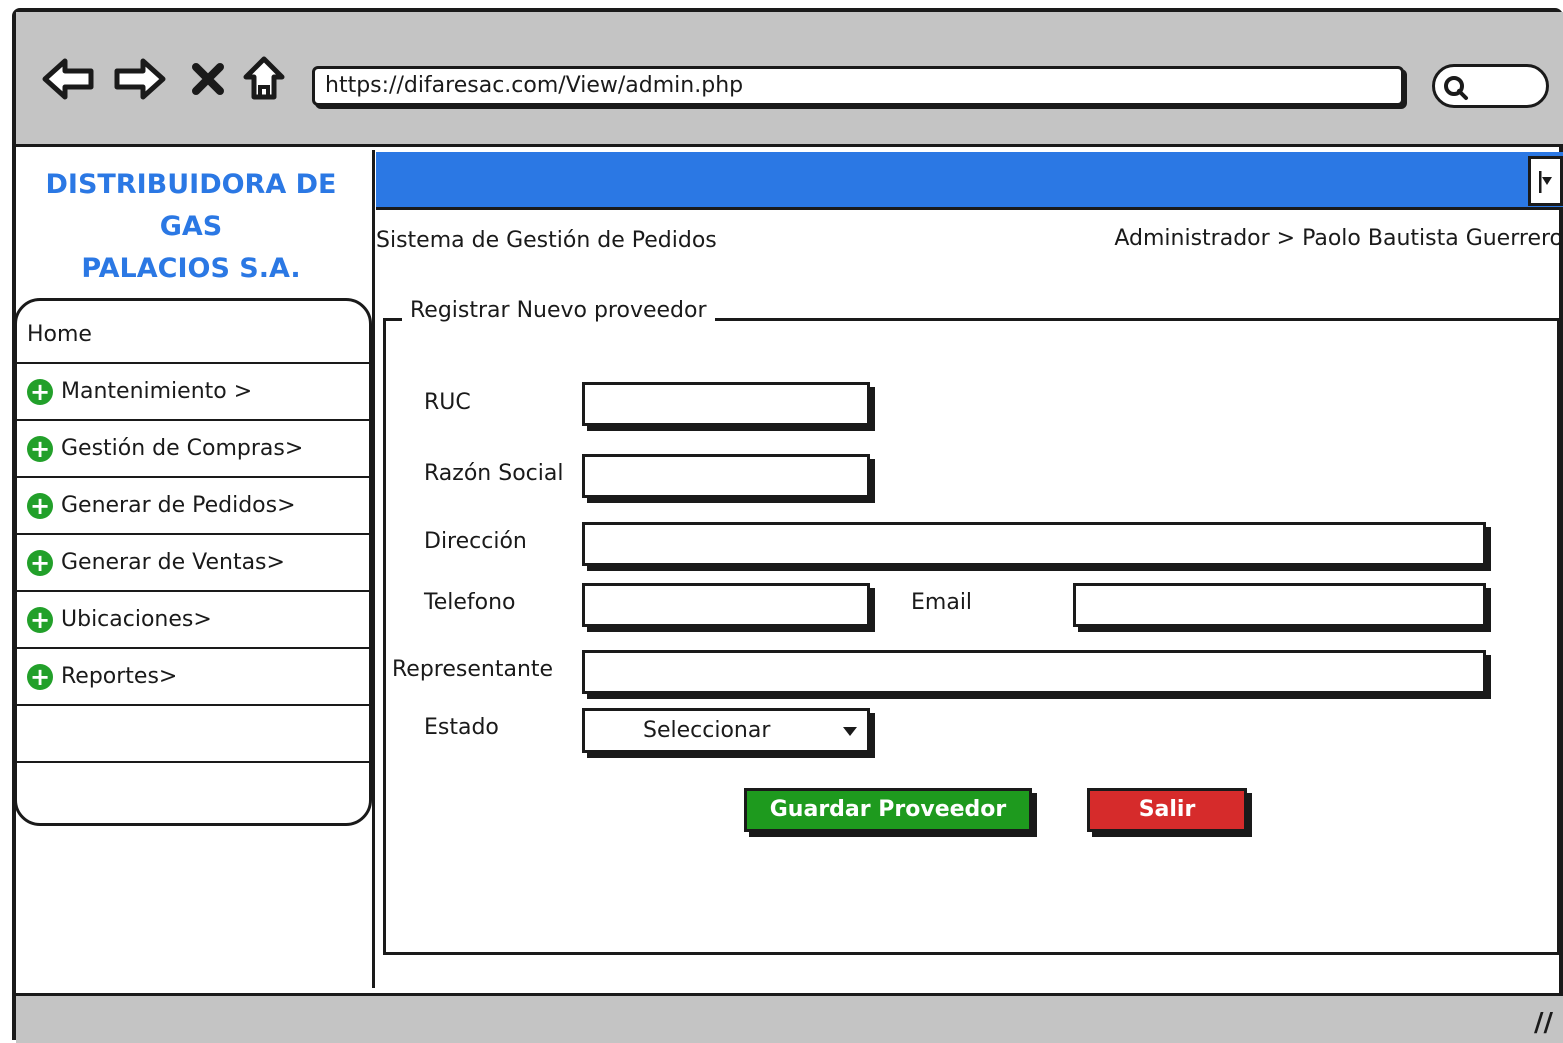 The image size is (1563, 1043). What do you see at coordinates (473, 669) in the screenshot?
I see `representante-label: Representante` at bounding box center [473, 669].